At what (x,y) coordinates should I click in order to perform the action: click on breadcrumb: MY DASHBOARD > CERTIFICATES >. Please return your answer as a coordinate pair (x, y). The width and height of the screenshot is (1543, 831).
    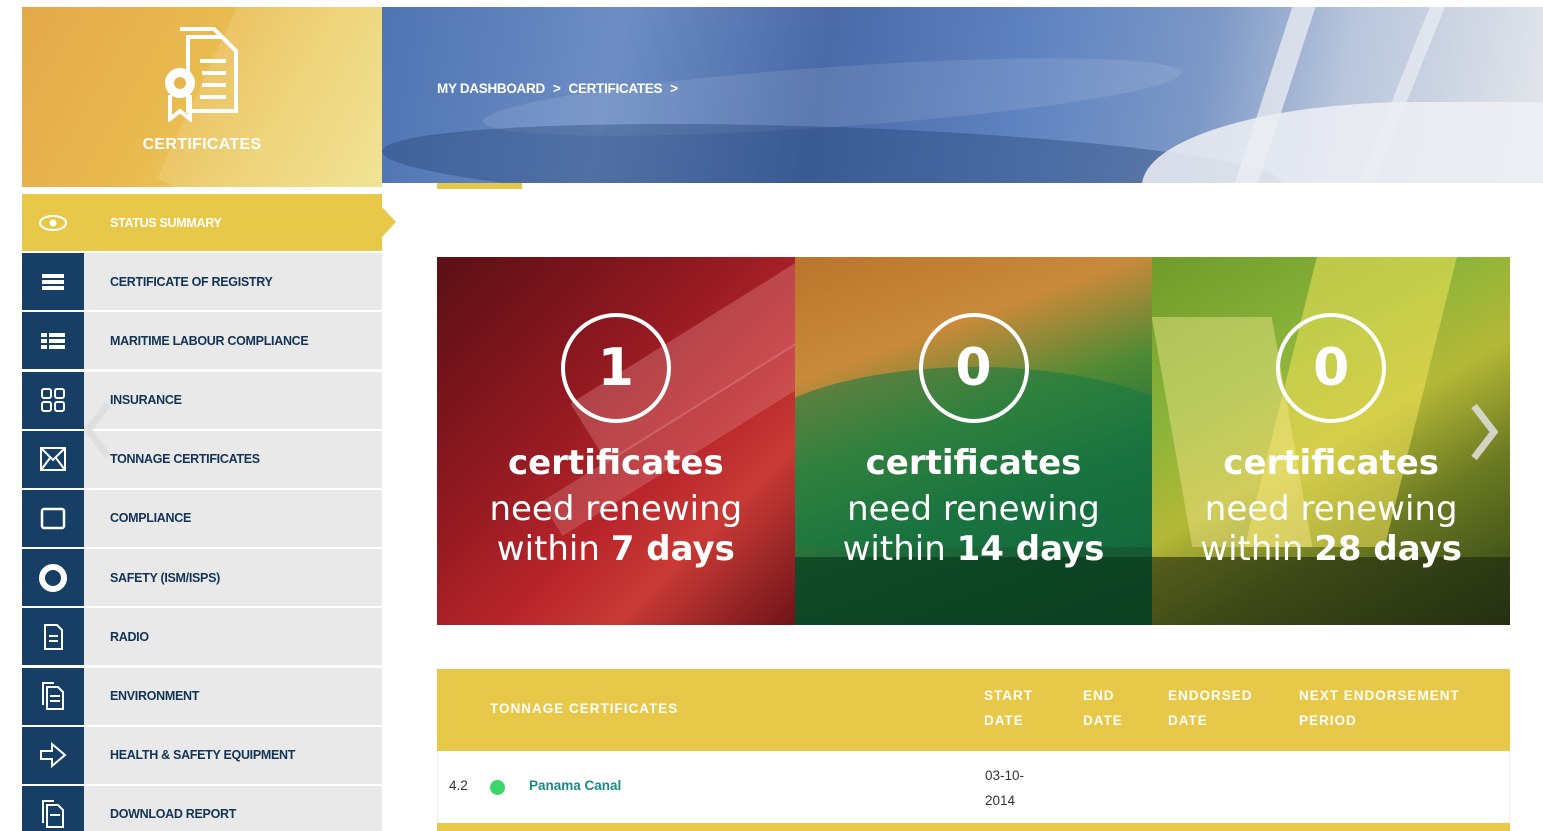
    Looking at the image, I should click on (557, 88).